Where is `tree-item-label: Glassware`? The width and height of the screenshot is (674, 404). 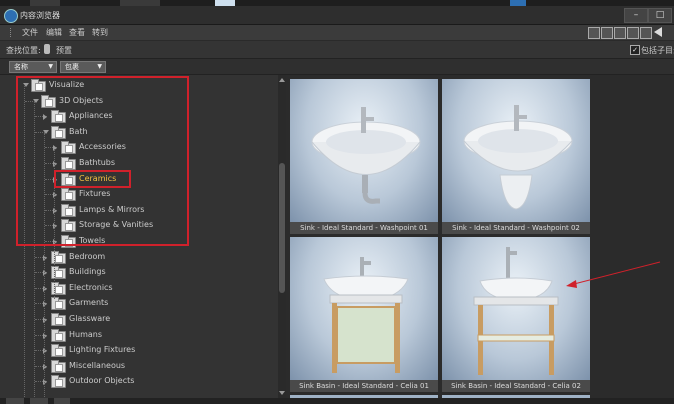 tree-item-label: Glassware is located at coordinates (90, 318).